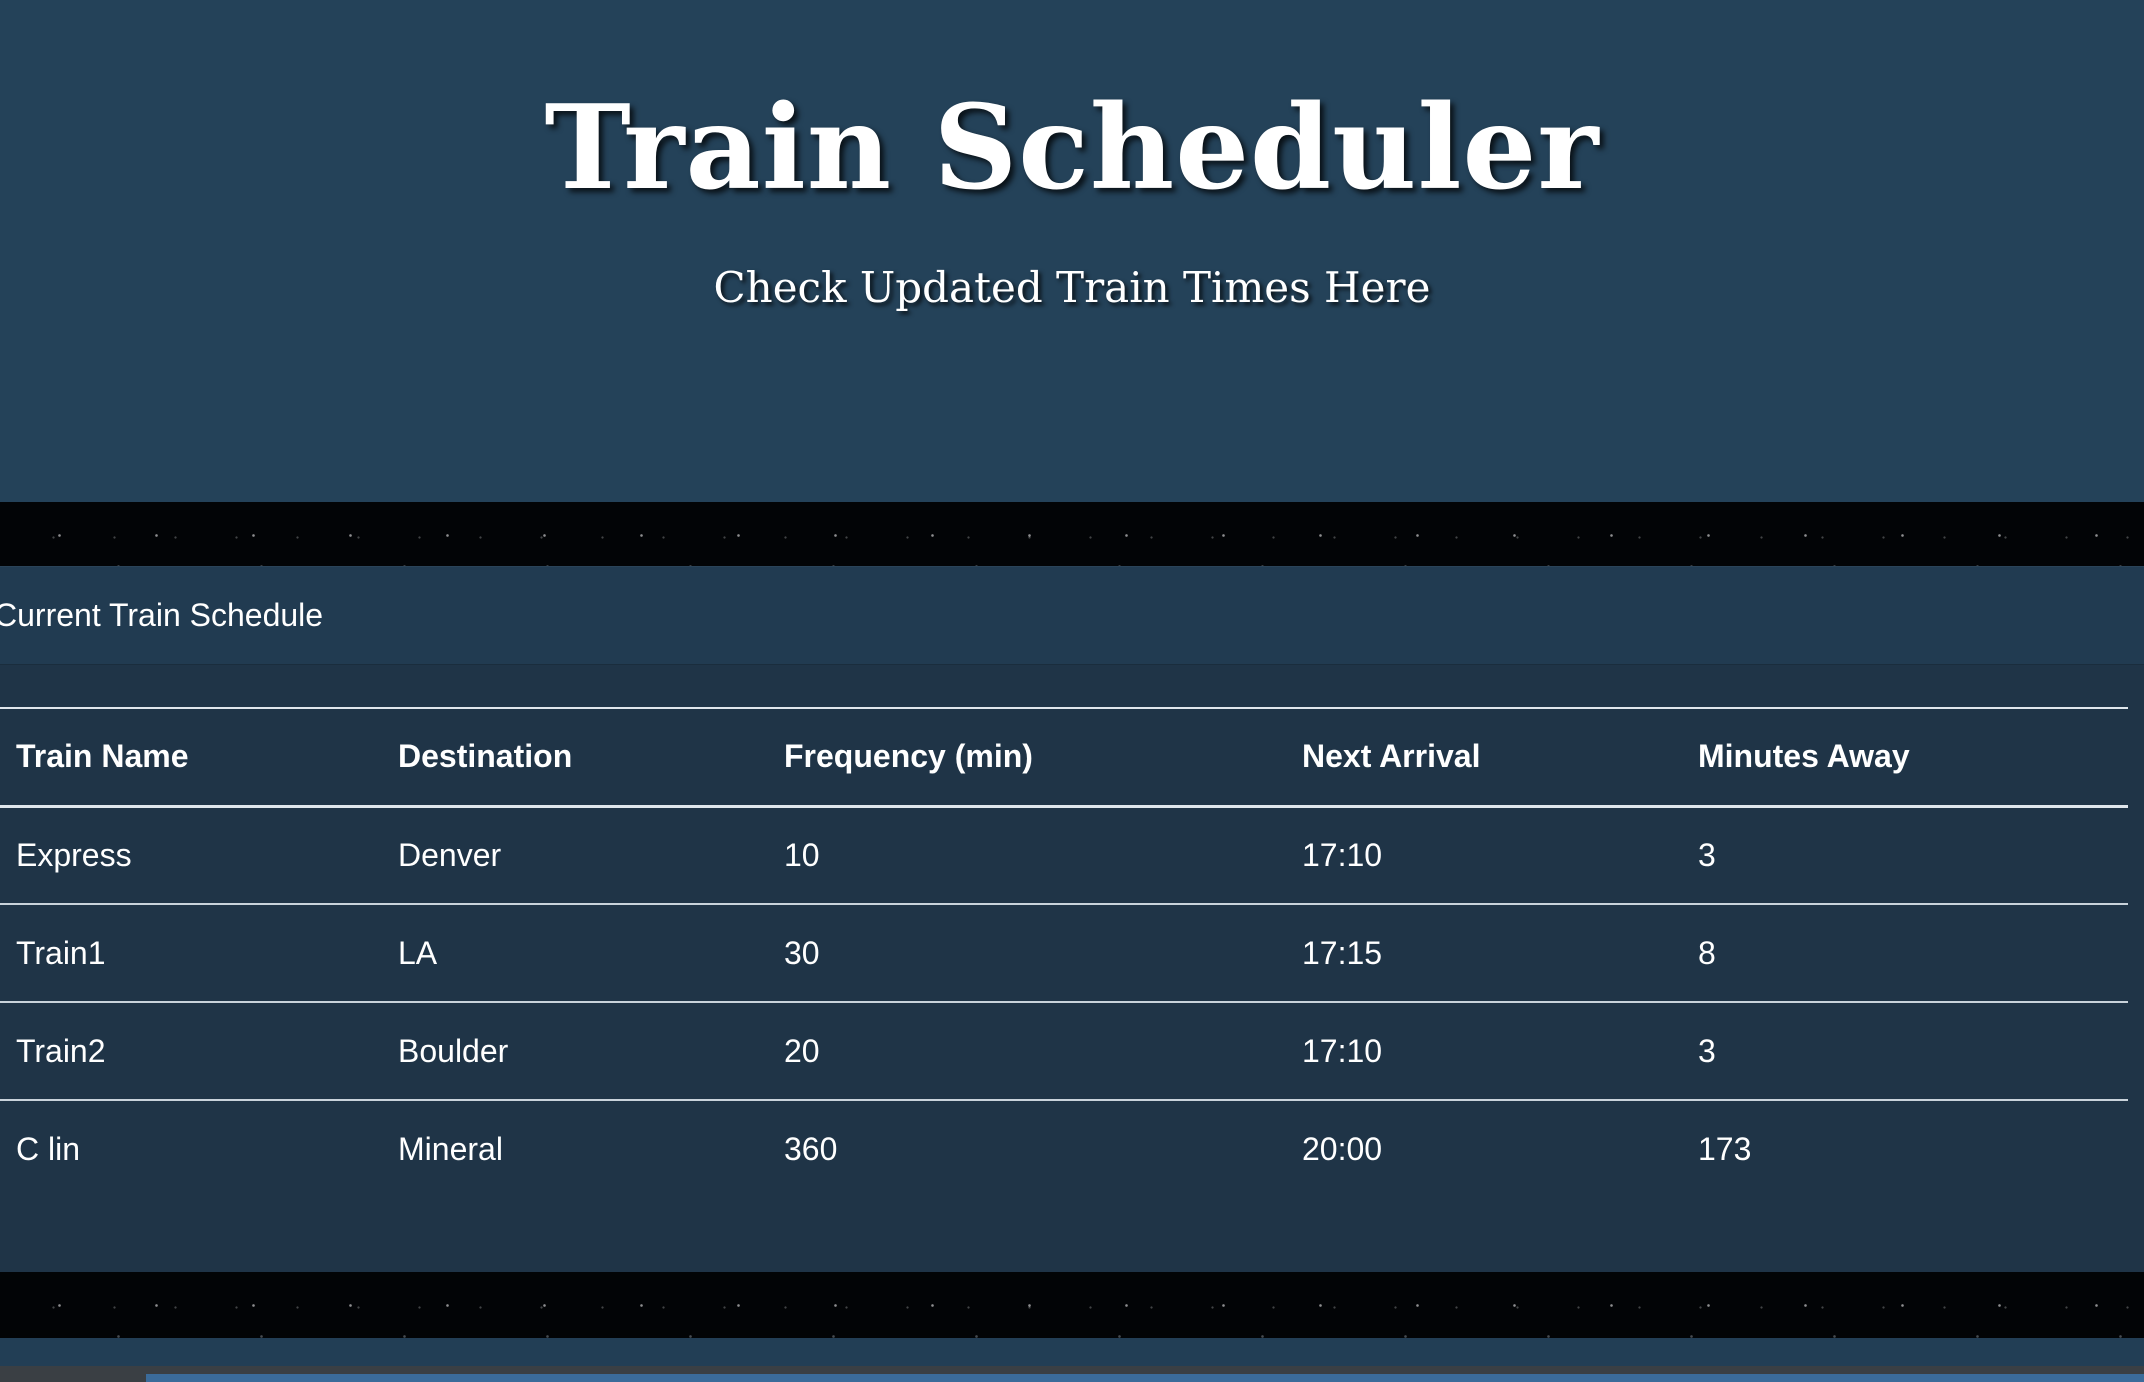 The height and width of the screenshot is (1382, 2144). Describe the element at coordinates (162, 615) in the screenshot. I see `schedule-card-title: Current Train Schedule` at that location.